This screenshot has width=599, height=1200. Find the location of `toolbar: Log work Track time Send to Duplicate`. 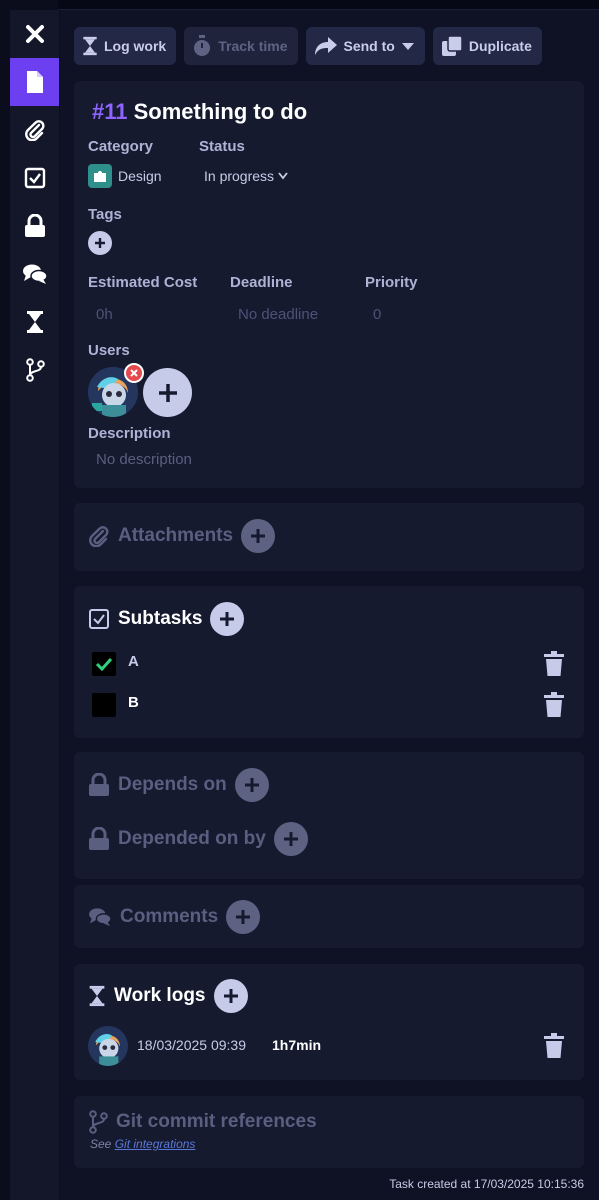

toolbar: Log work Track time Send to Duplicate is located at coordinates (308, 46).